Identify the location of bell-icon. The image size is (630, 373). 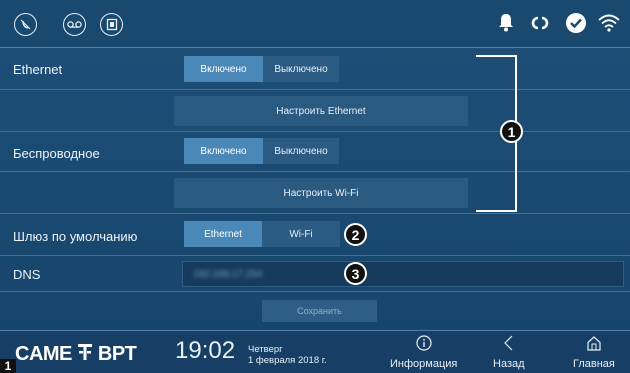
(506, 25).